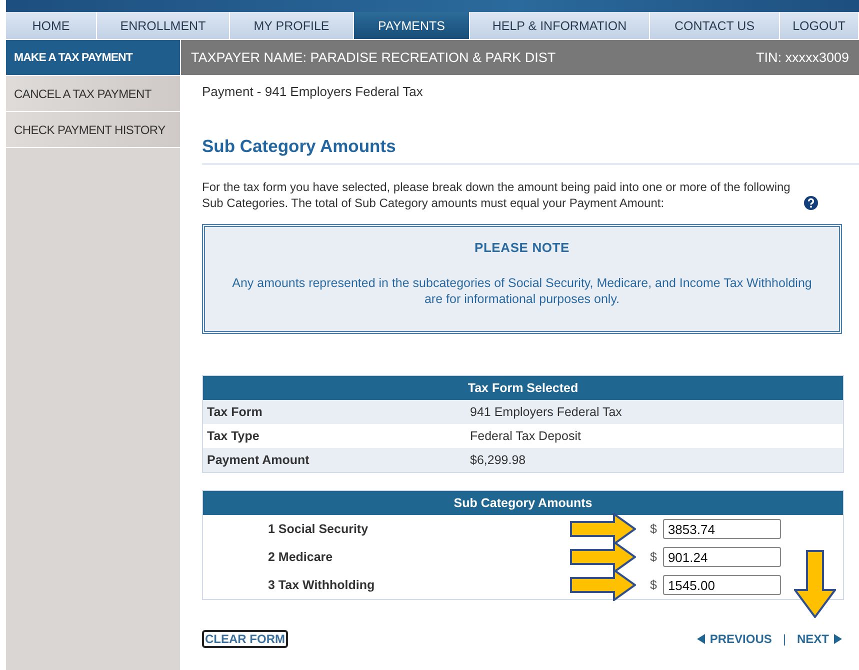 The height and width of the screenshot is (670, 859). What do you see at coordinates (838, 639) in the screenshot?
I see `next-icon` at bounding box center [838, 639].